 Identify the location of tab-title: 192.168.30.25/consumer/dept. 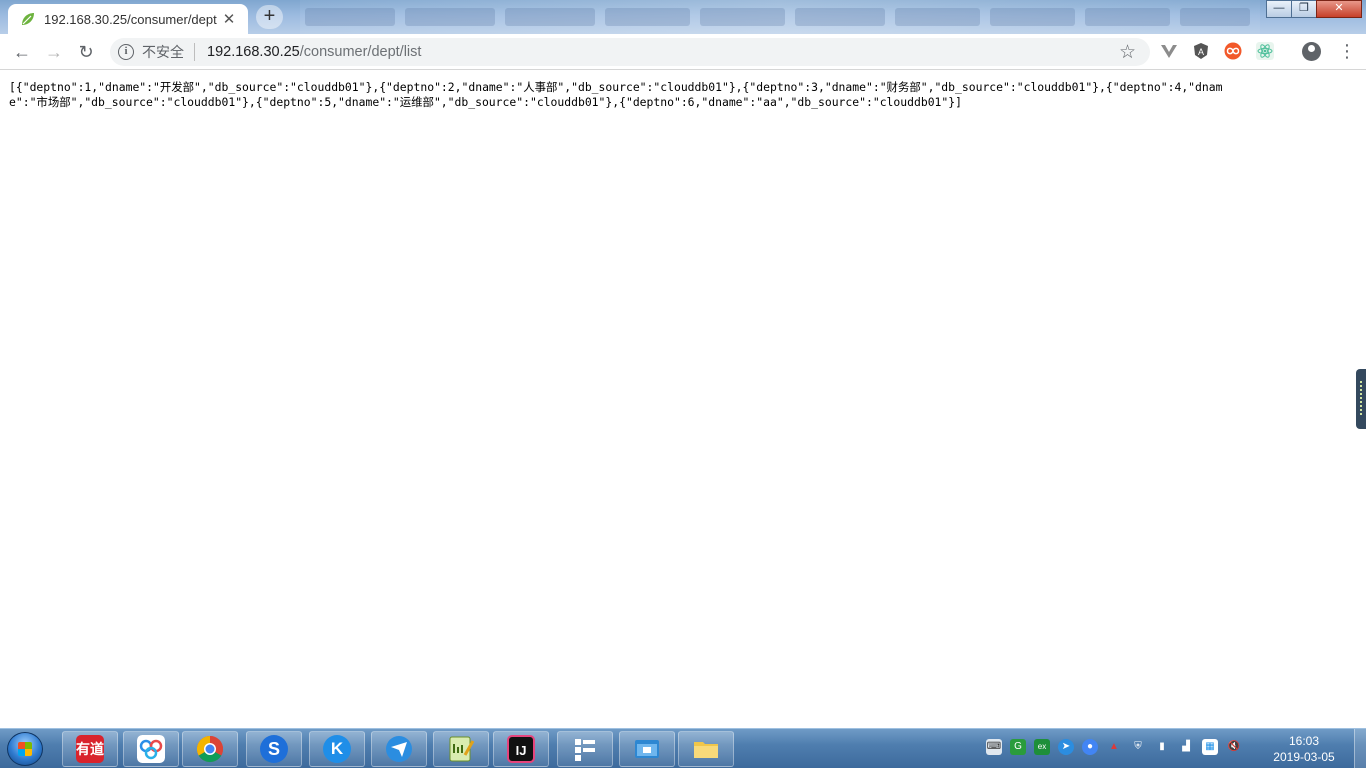
(130, 19).